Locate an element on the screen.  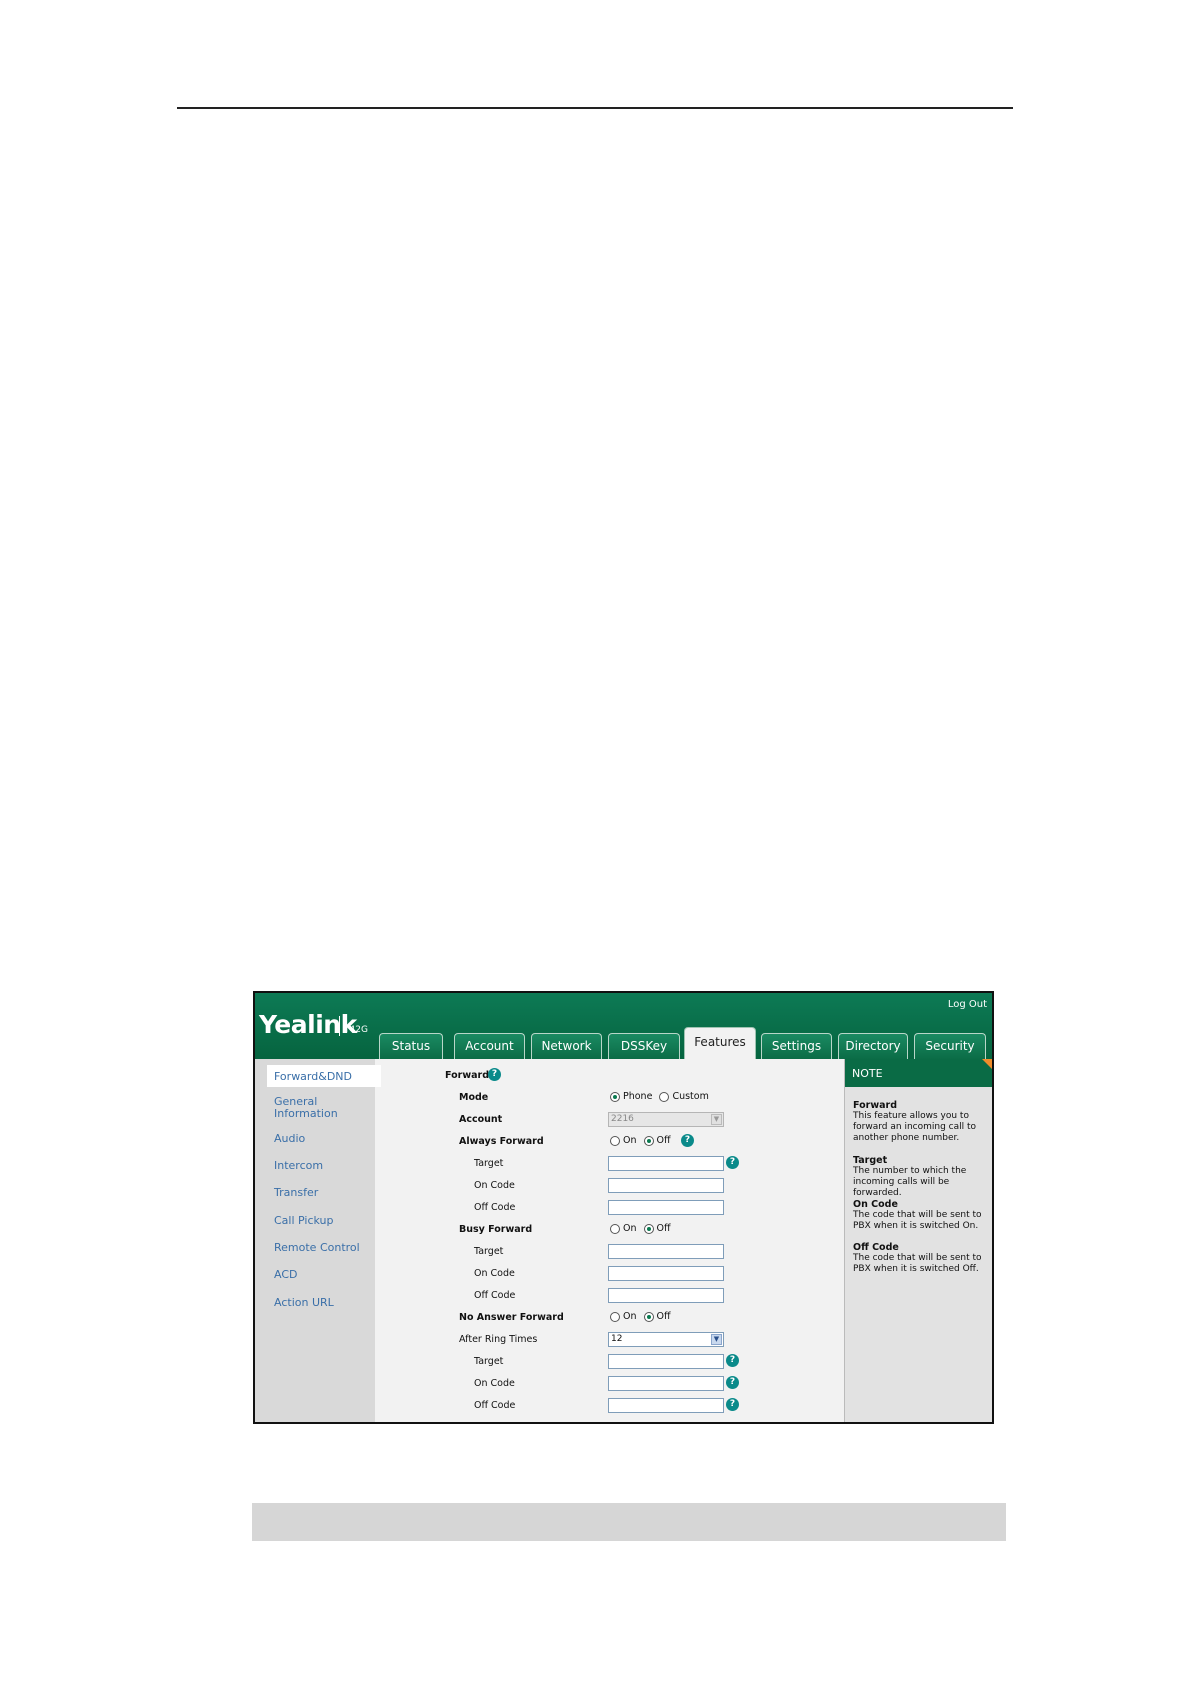
caption-bar is located at coordinates (629, 1522).